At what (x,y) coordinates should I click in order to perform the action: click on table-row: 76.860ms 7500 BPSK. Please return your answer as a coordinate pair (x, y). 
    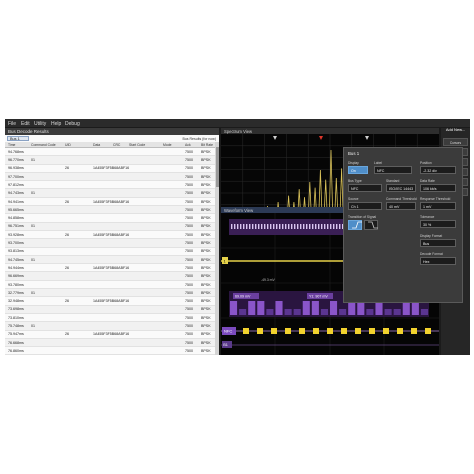
    Looking at the image, I should click on (112, 351).